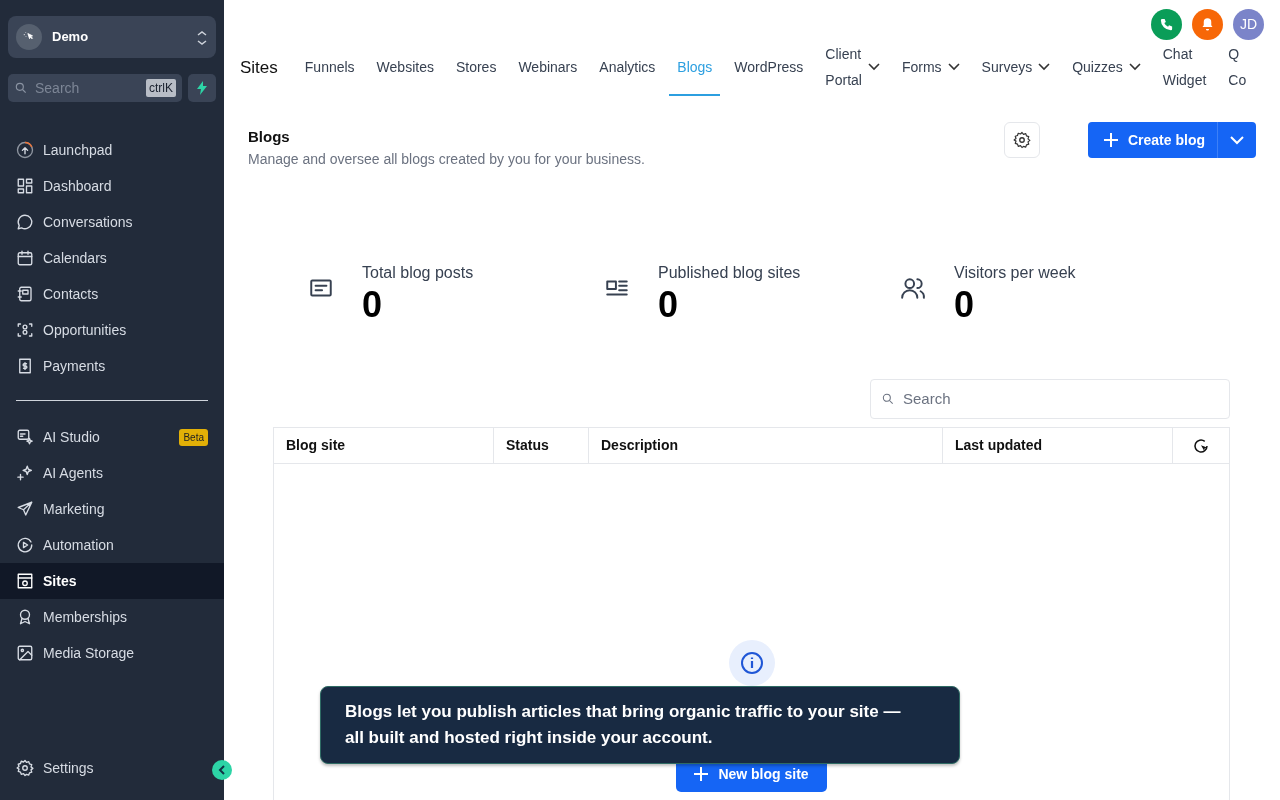 This screenshot has width=1280, height=800. Describe the element at coordinates (1172, 140) in the screenshot. I see `create-blog-button: Create blog` at that location.